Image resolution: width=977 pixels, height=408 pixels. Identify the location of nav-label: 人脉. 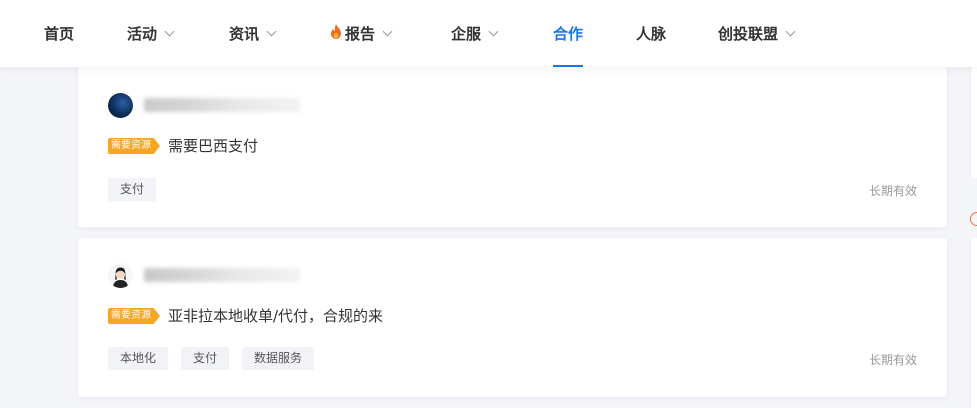
(651, 34).